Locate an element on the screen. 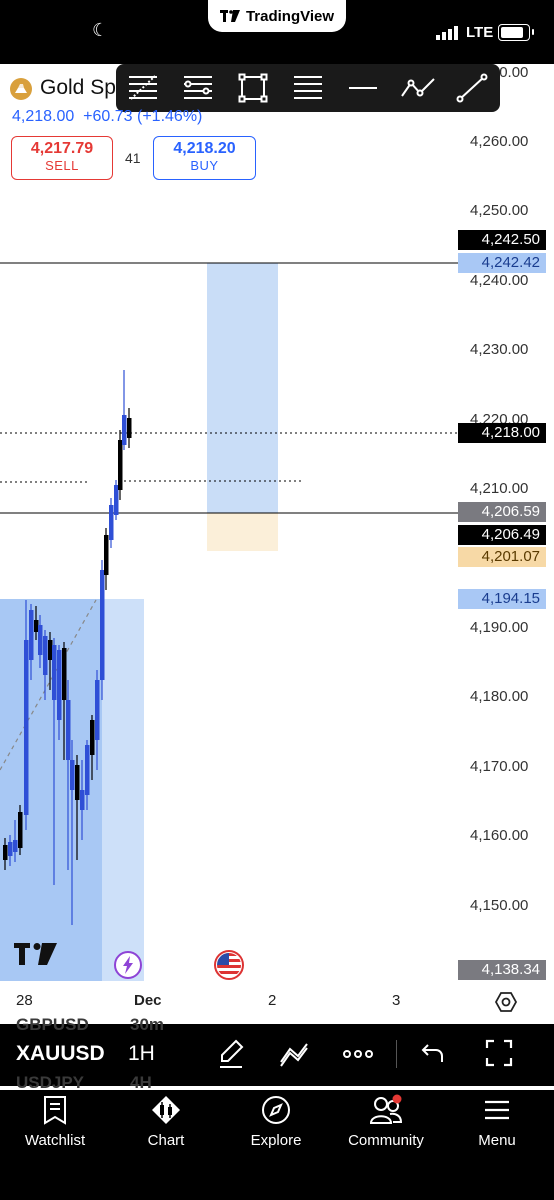 Image resolution: width=554 pixels, height=1200 pixels. lightning-event-icon is located at coordinates (128, 965).